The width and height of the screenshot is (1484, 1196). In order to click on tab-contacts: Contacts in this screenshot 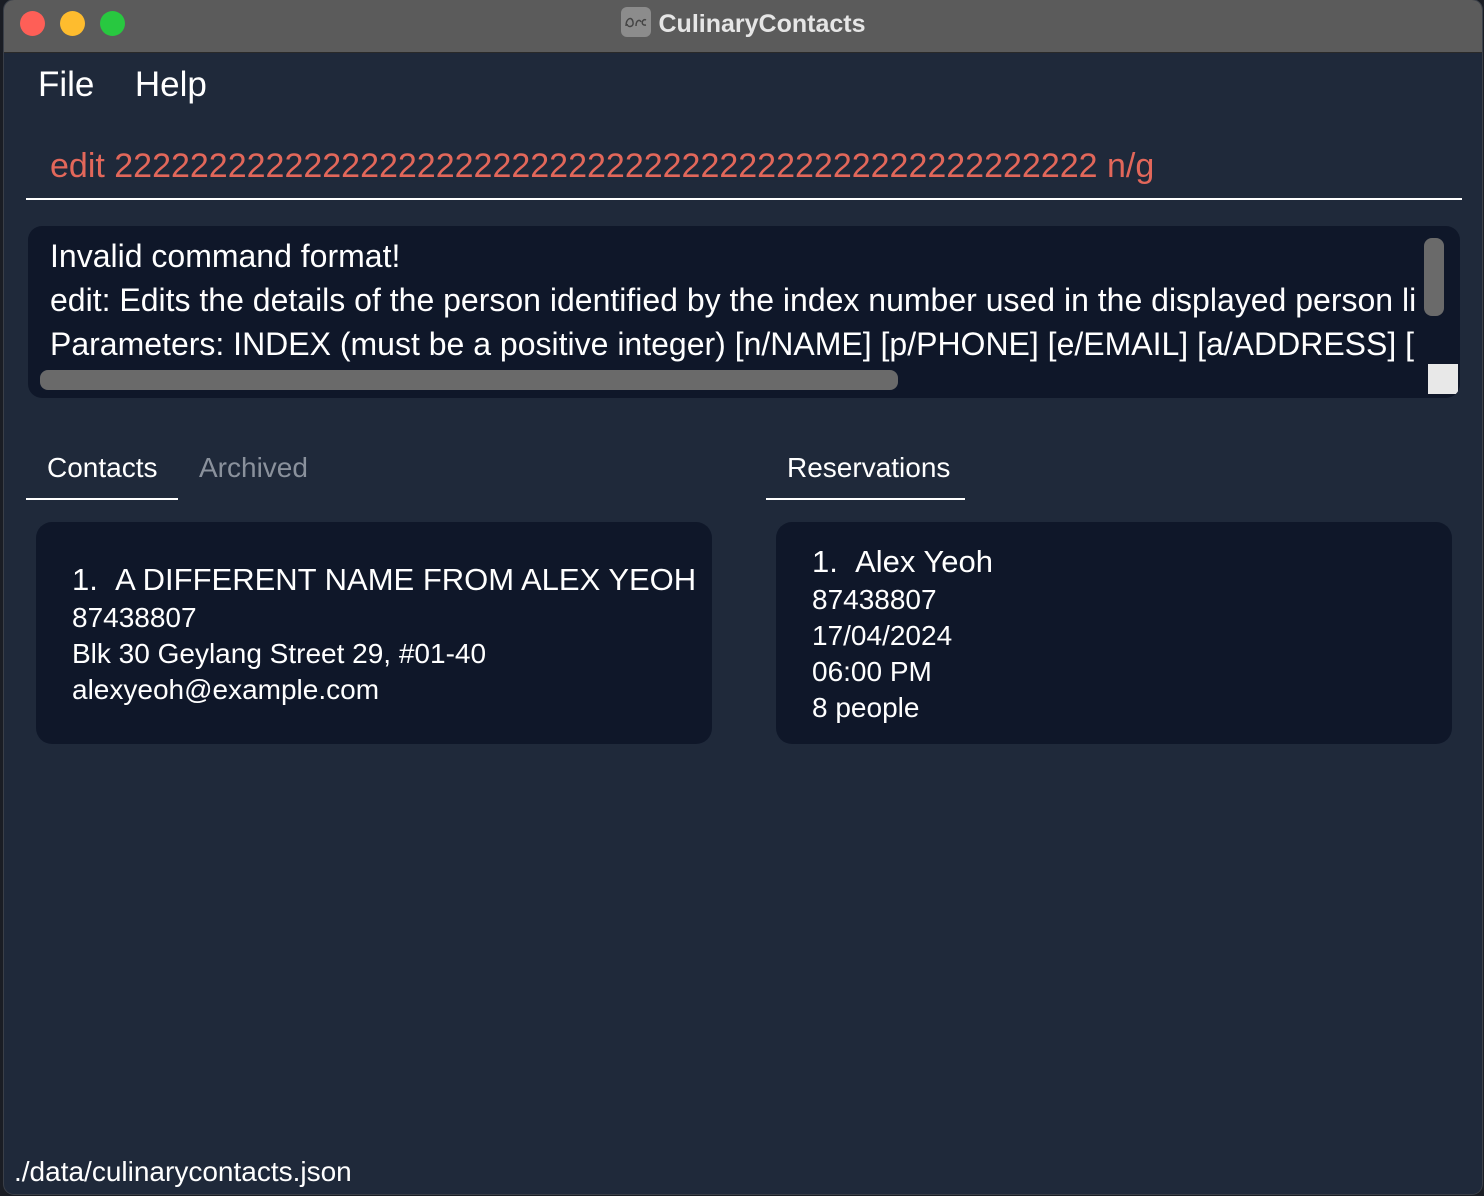, I will do `click(102, 468)`.